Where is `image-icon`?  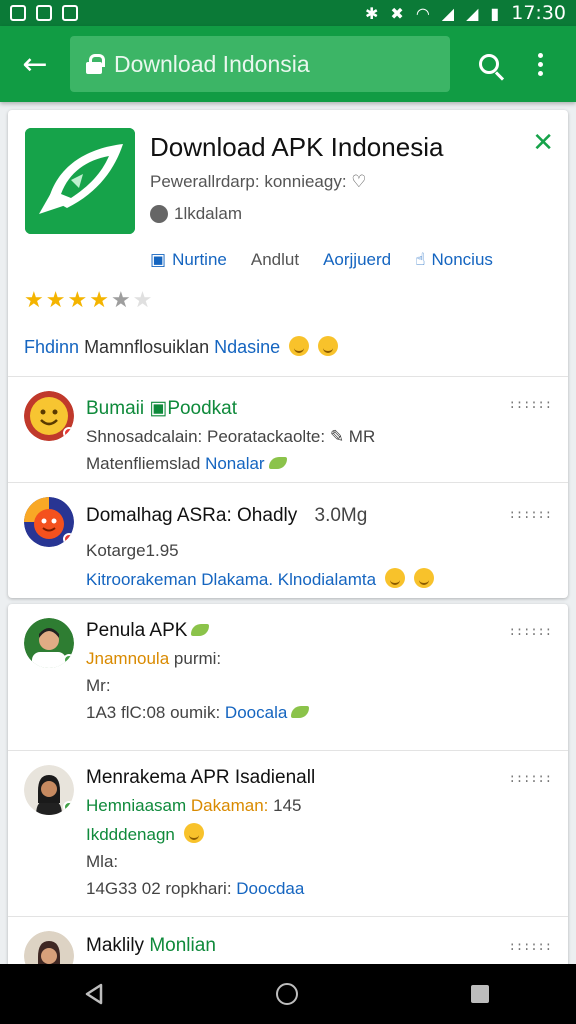 image-icon is located at coordinates (70, 13).